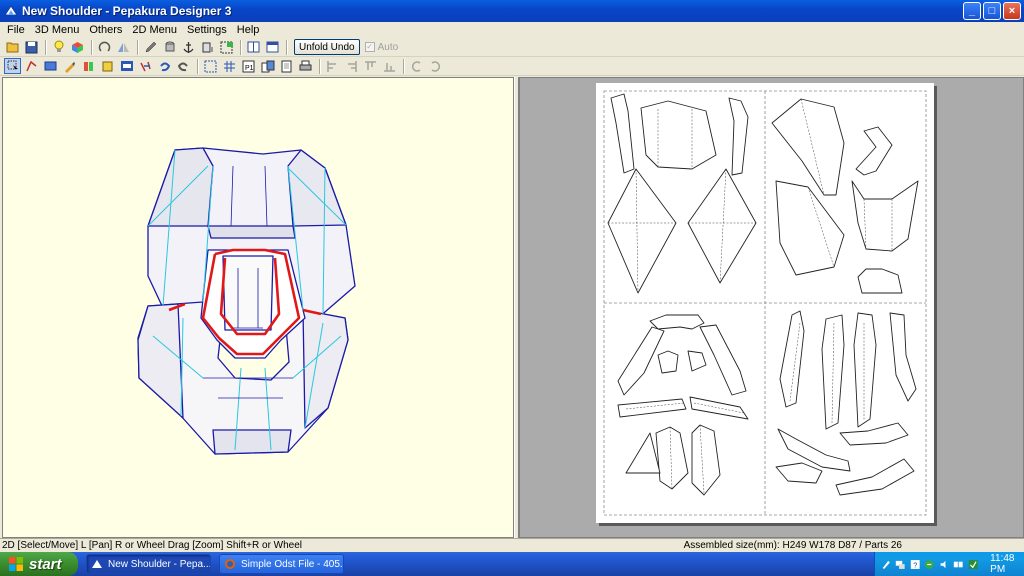 This screenshot has height=576, width=1024. What do you see at coordinates (369, 47) in the screenshot?
I see `check-mark-icon: ✓` at bounding box center [369, 47].